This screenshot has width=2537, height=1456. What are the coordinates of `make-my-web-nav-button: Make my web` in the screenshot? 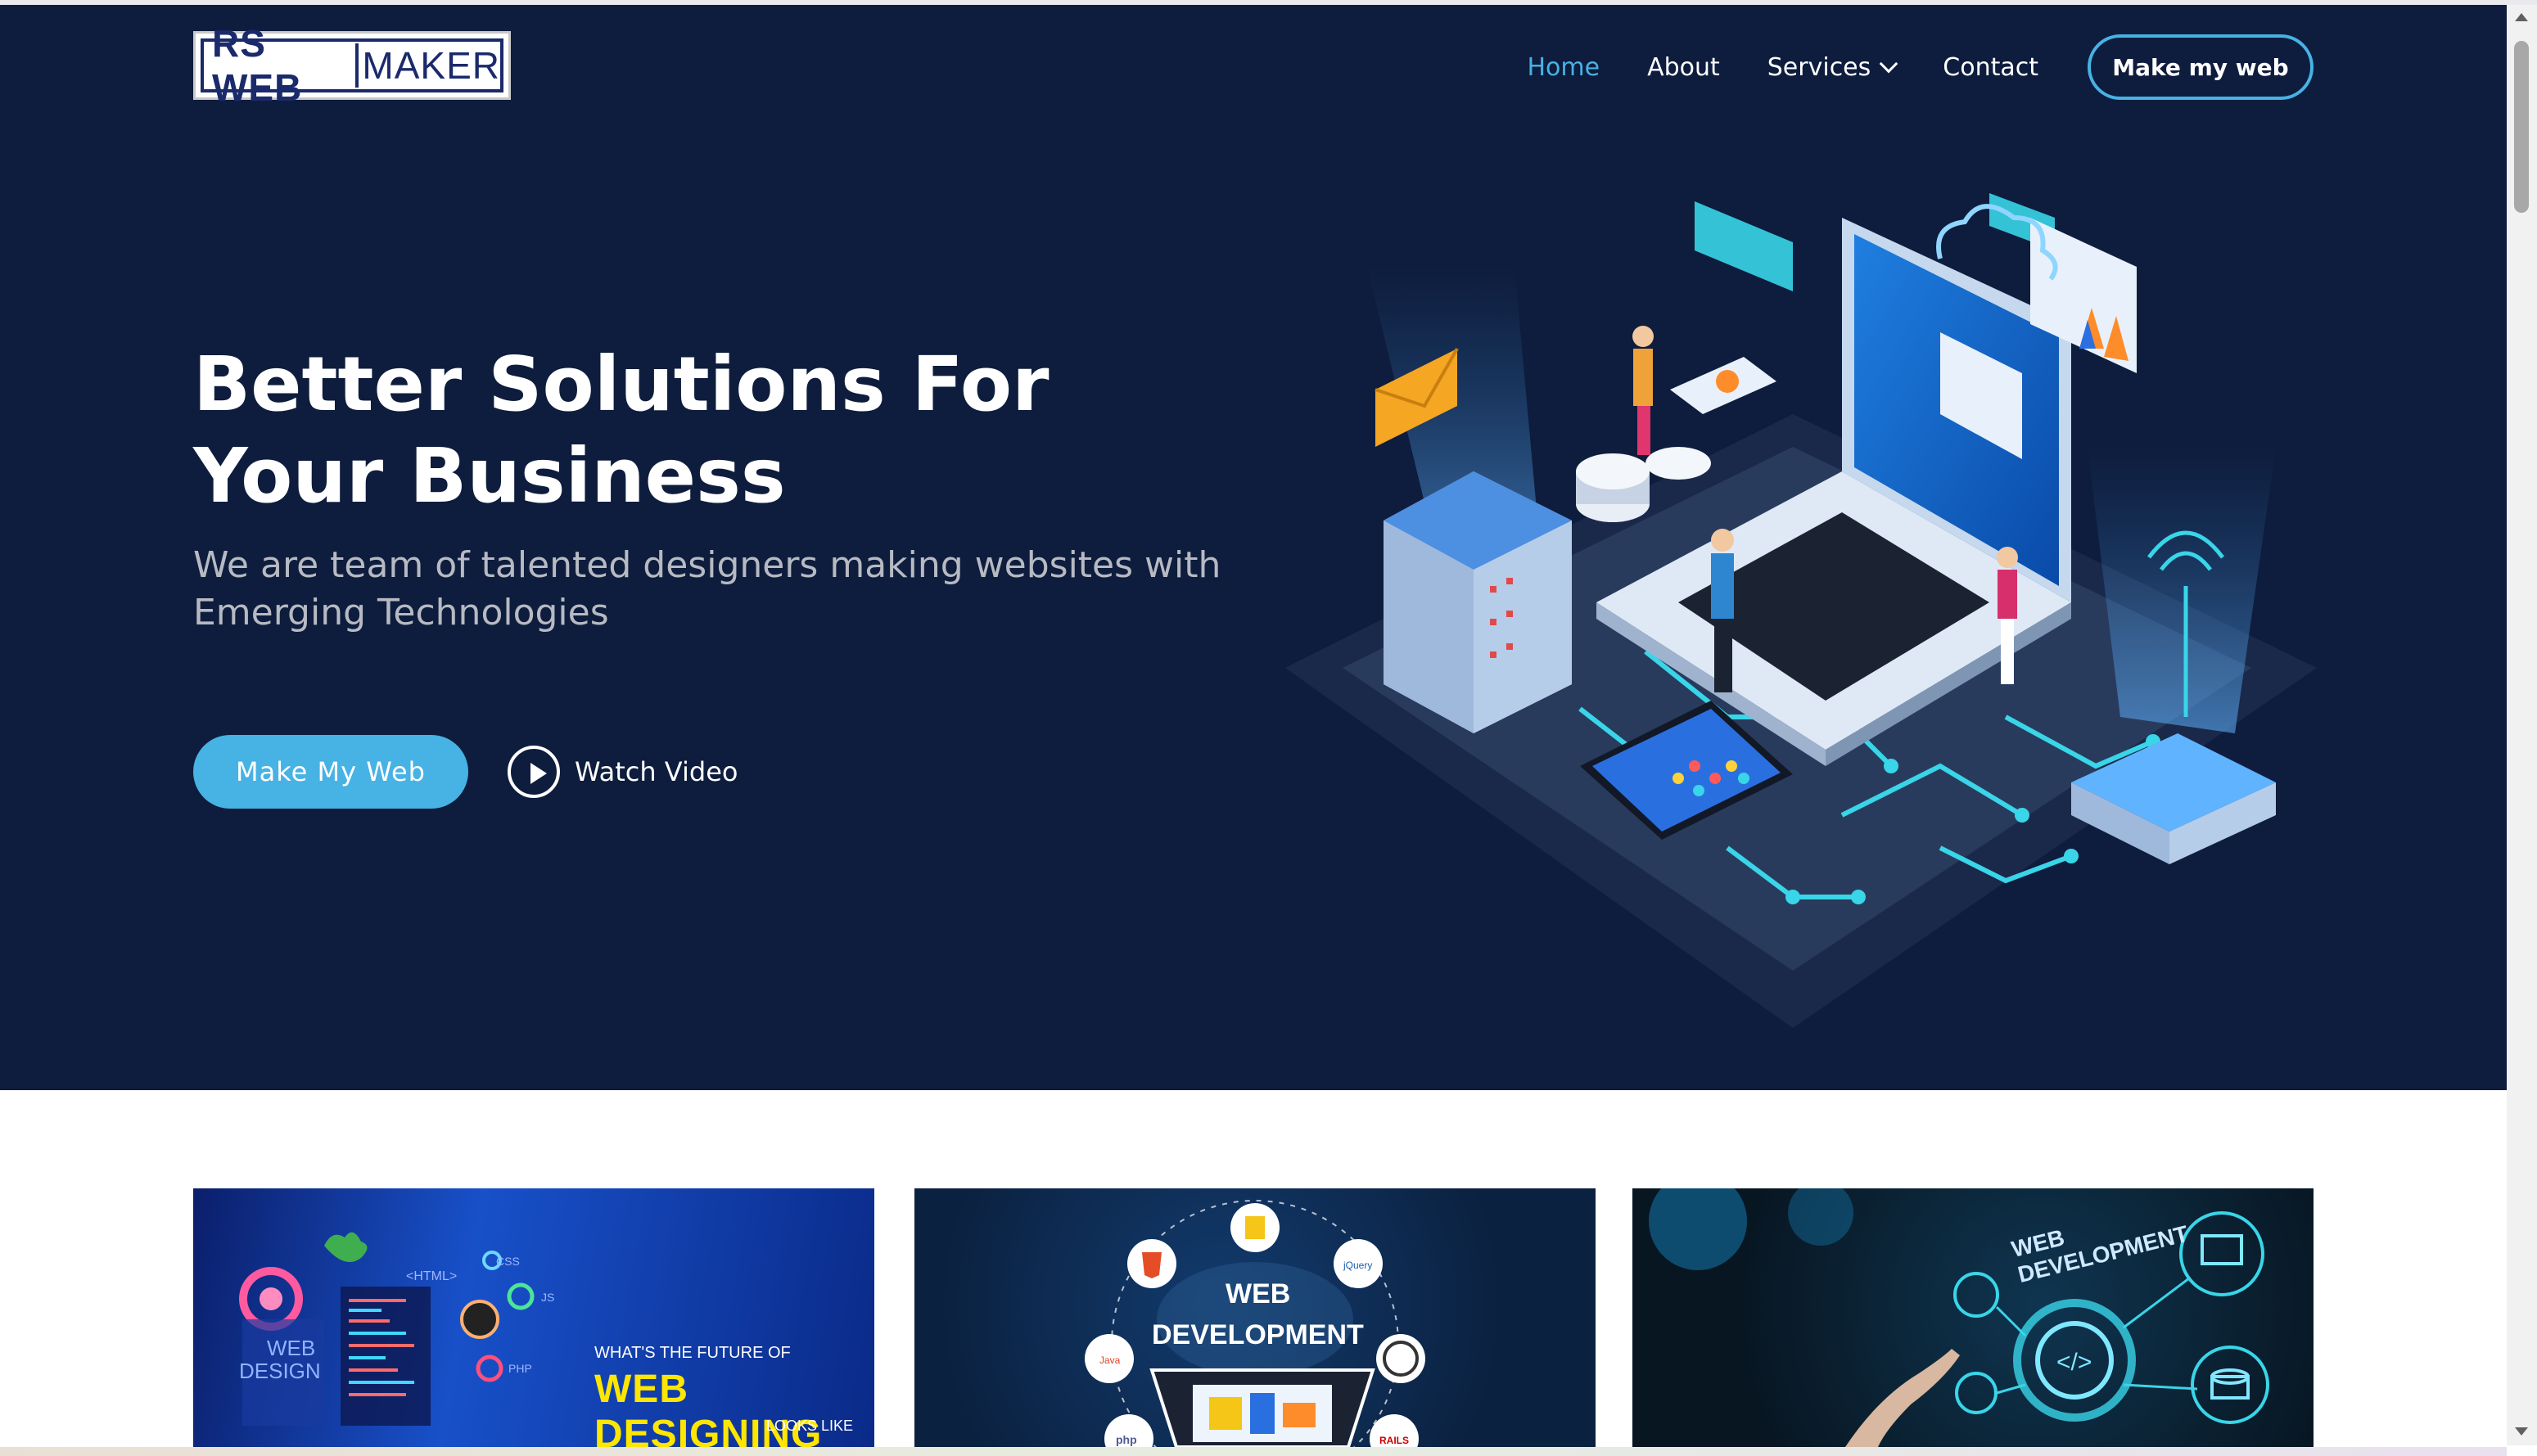 It's located at (2201, 67).